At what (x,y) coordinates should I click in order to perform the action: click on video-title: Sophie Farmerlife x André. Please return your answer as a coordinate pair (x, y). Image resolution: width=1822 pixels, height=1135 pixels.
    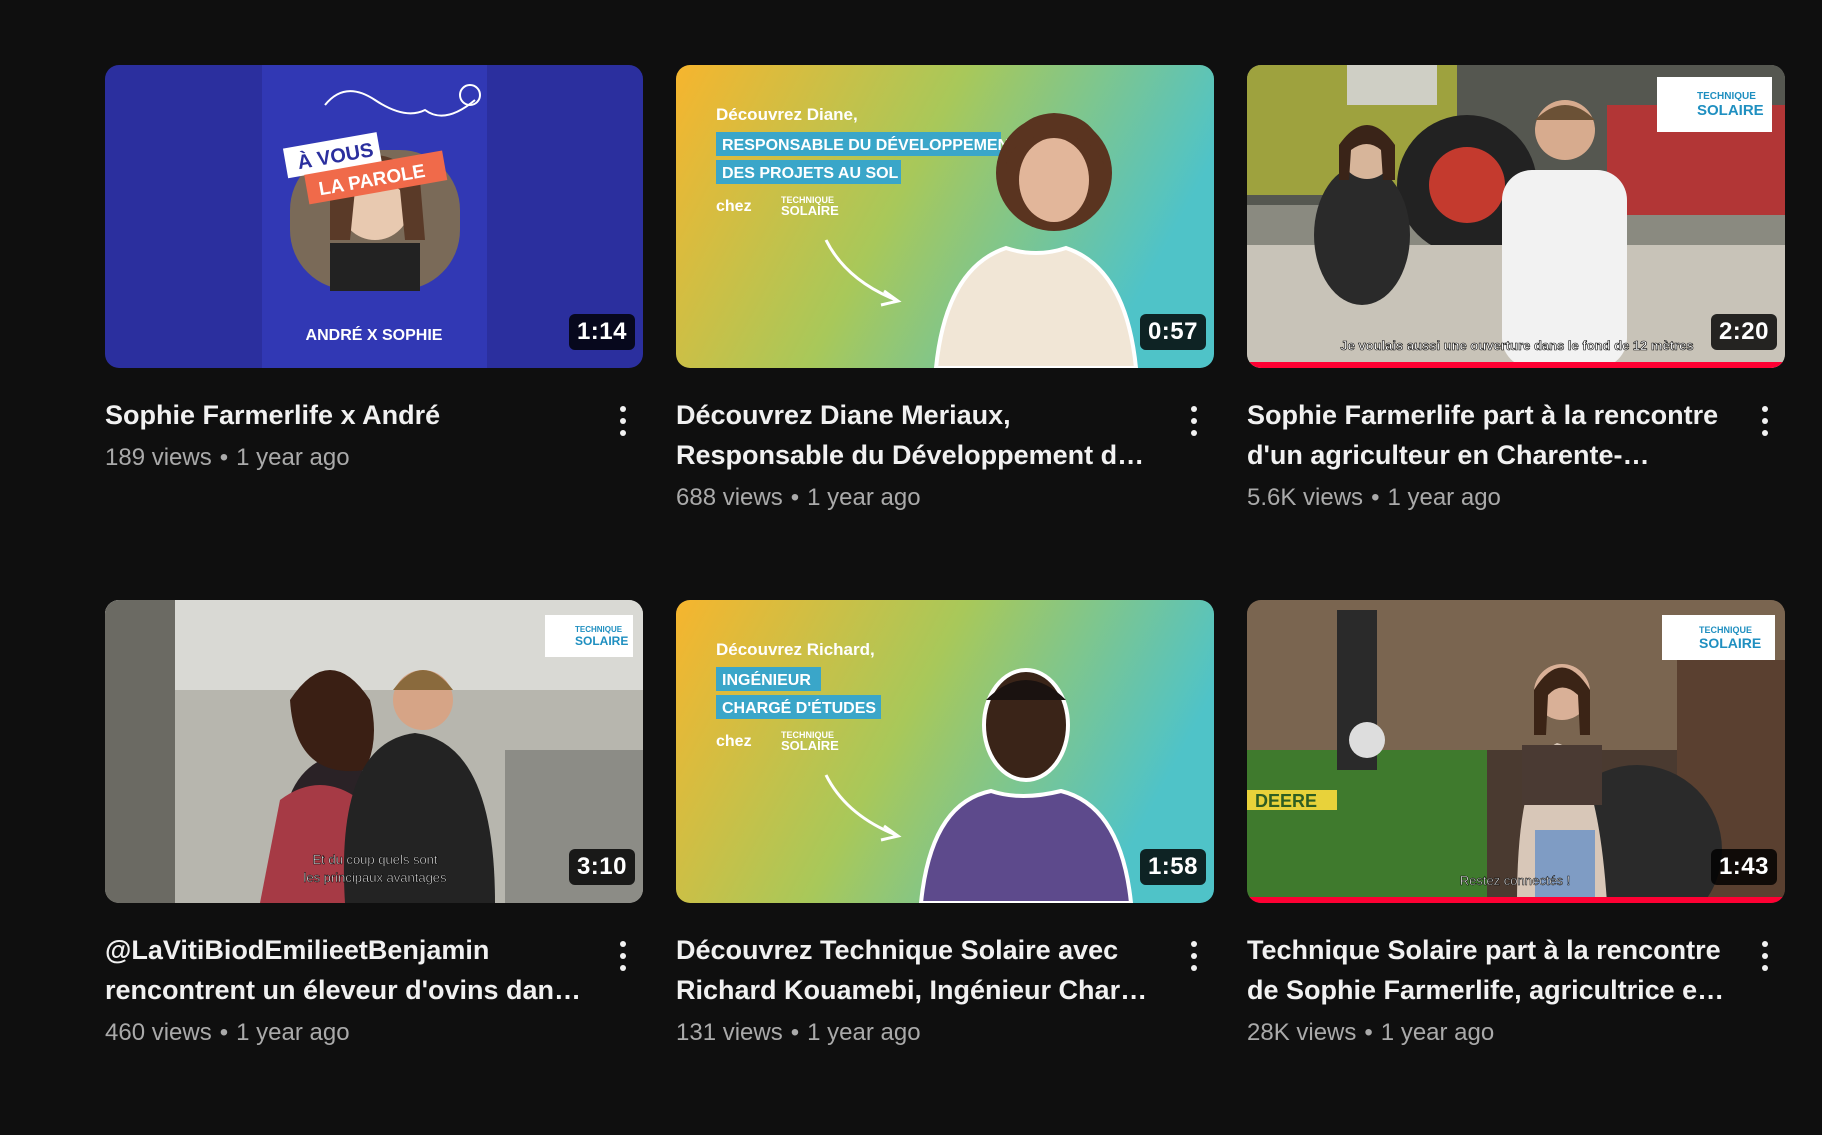
    Looking at the image, I should click on (345, 415).